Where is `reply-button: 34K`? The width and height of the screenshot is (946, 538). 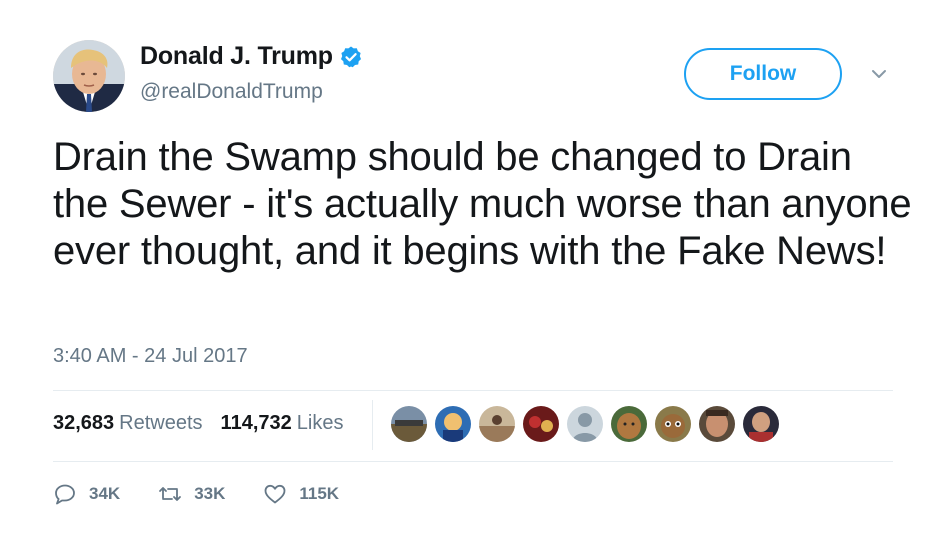
reply-button: 34K is located at coordinates (86, 494).